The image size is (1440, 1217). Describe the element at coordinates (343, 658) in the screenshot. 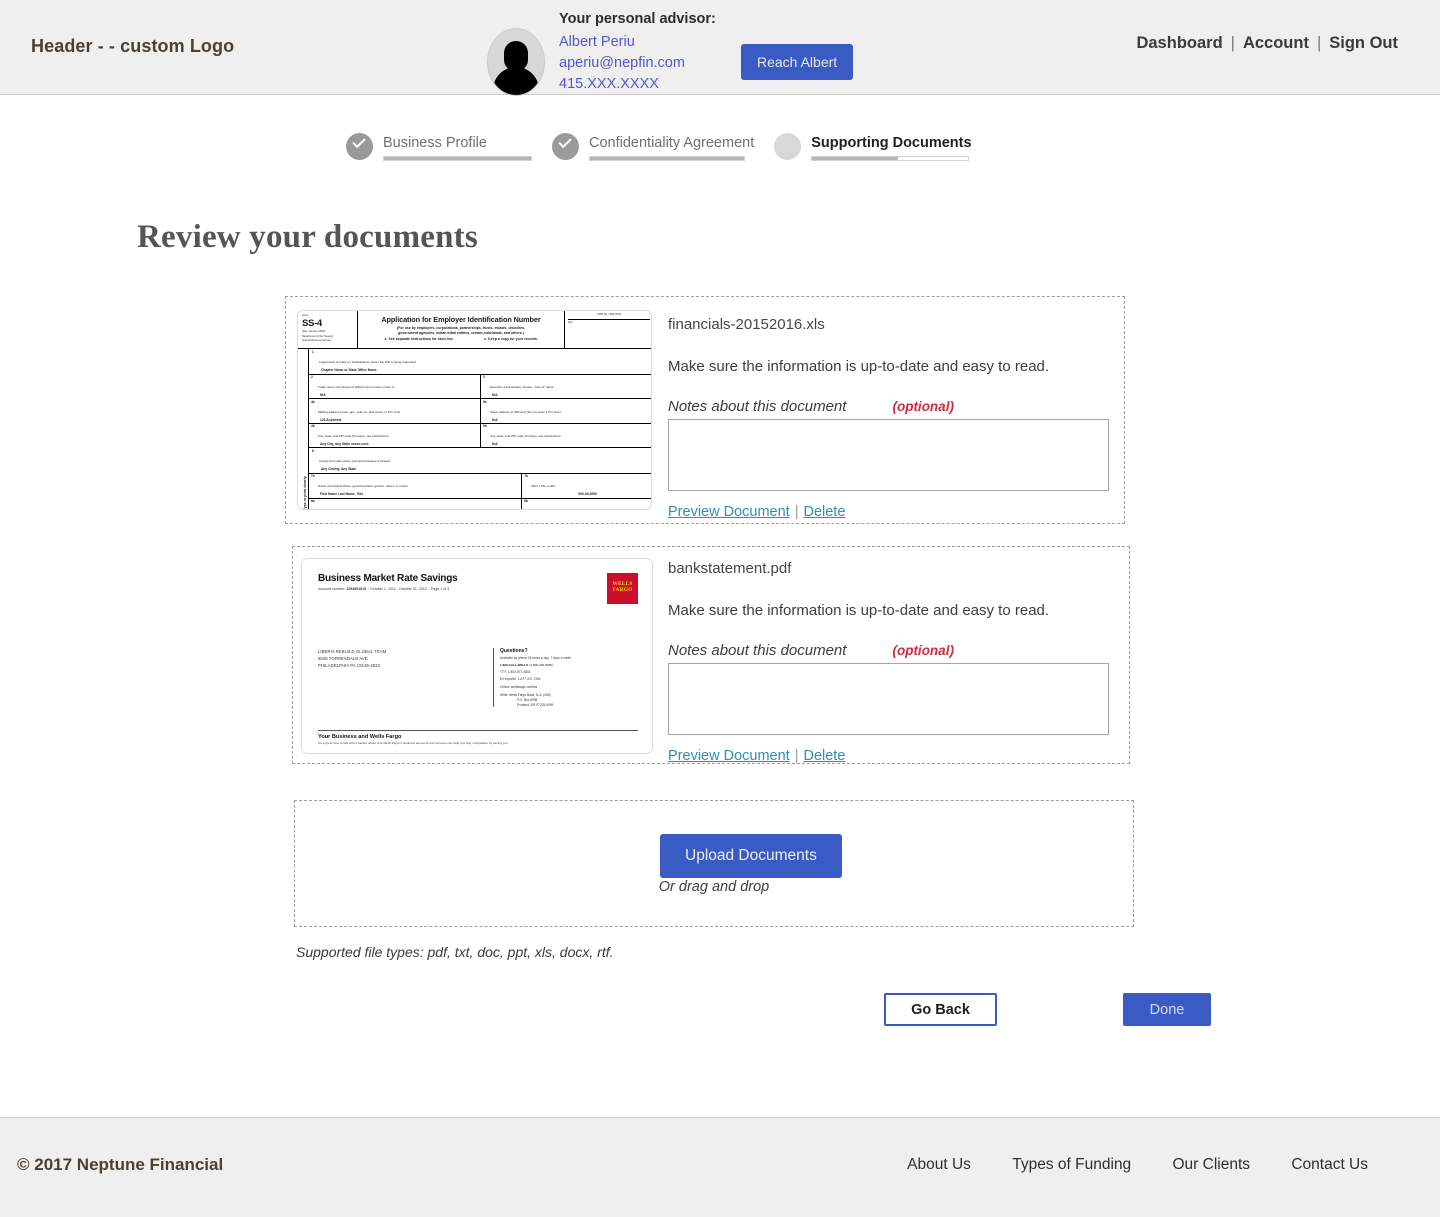

I see `wf-addr2: 6528 TORRESDALE AVE` at that location.